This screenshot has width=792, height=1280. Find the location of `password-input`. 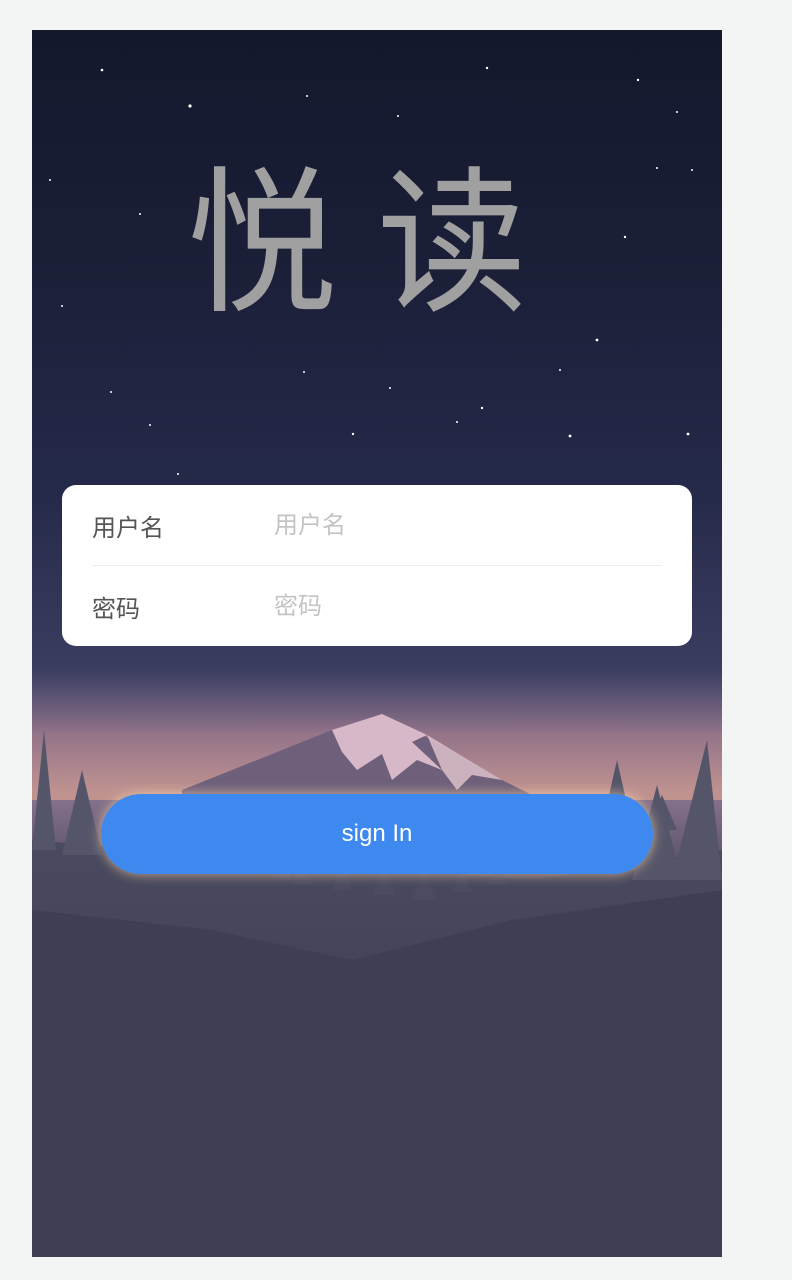

password-input is located at coordinates (468, 606).